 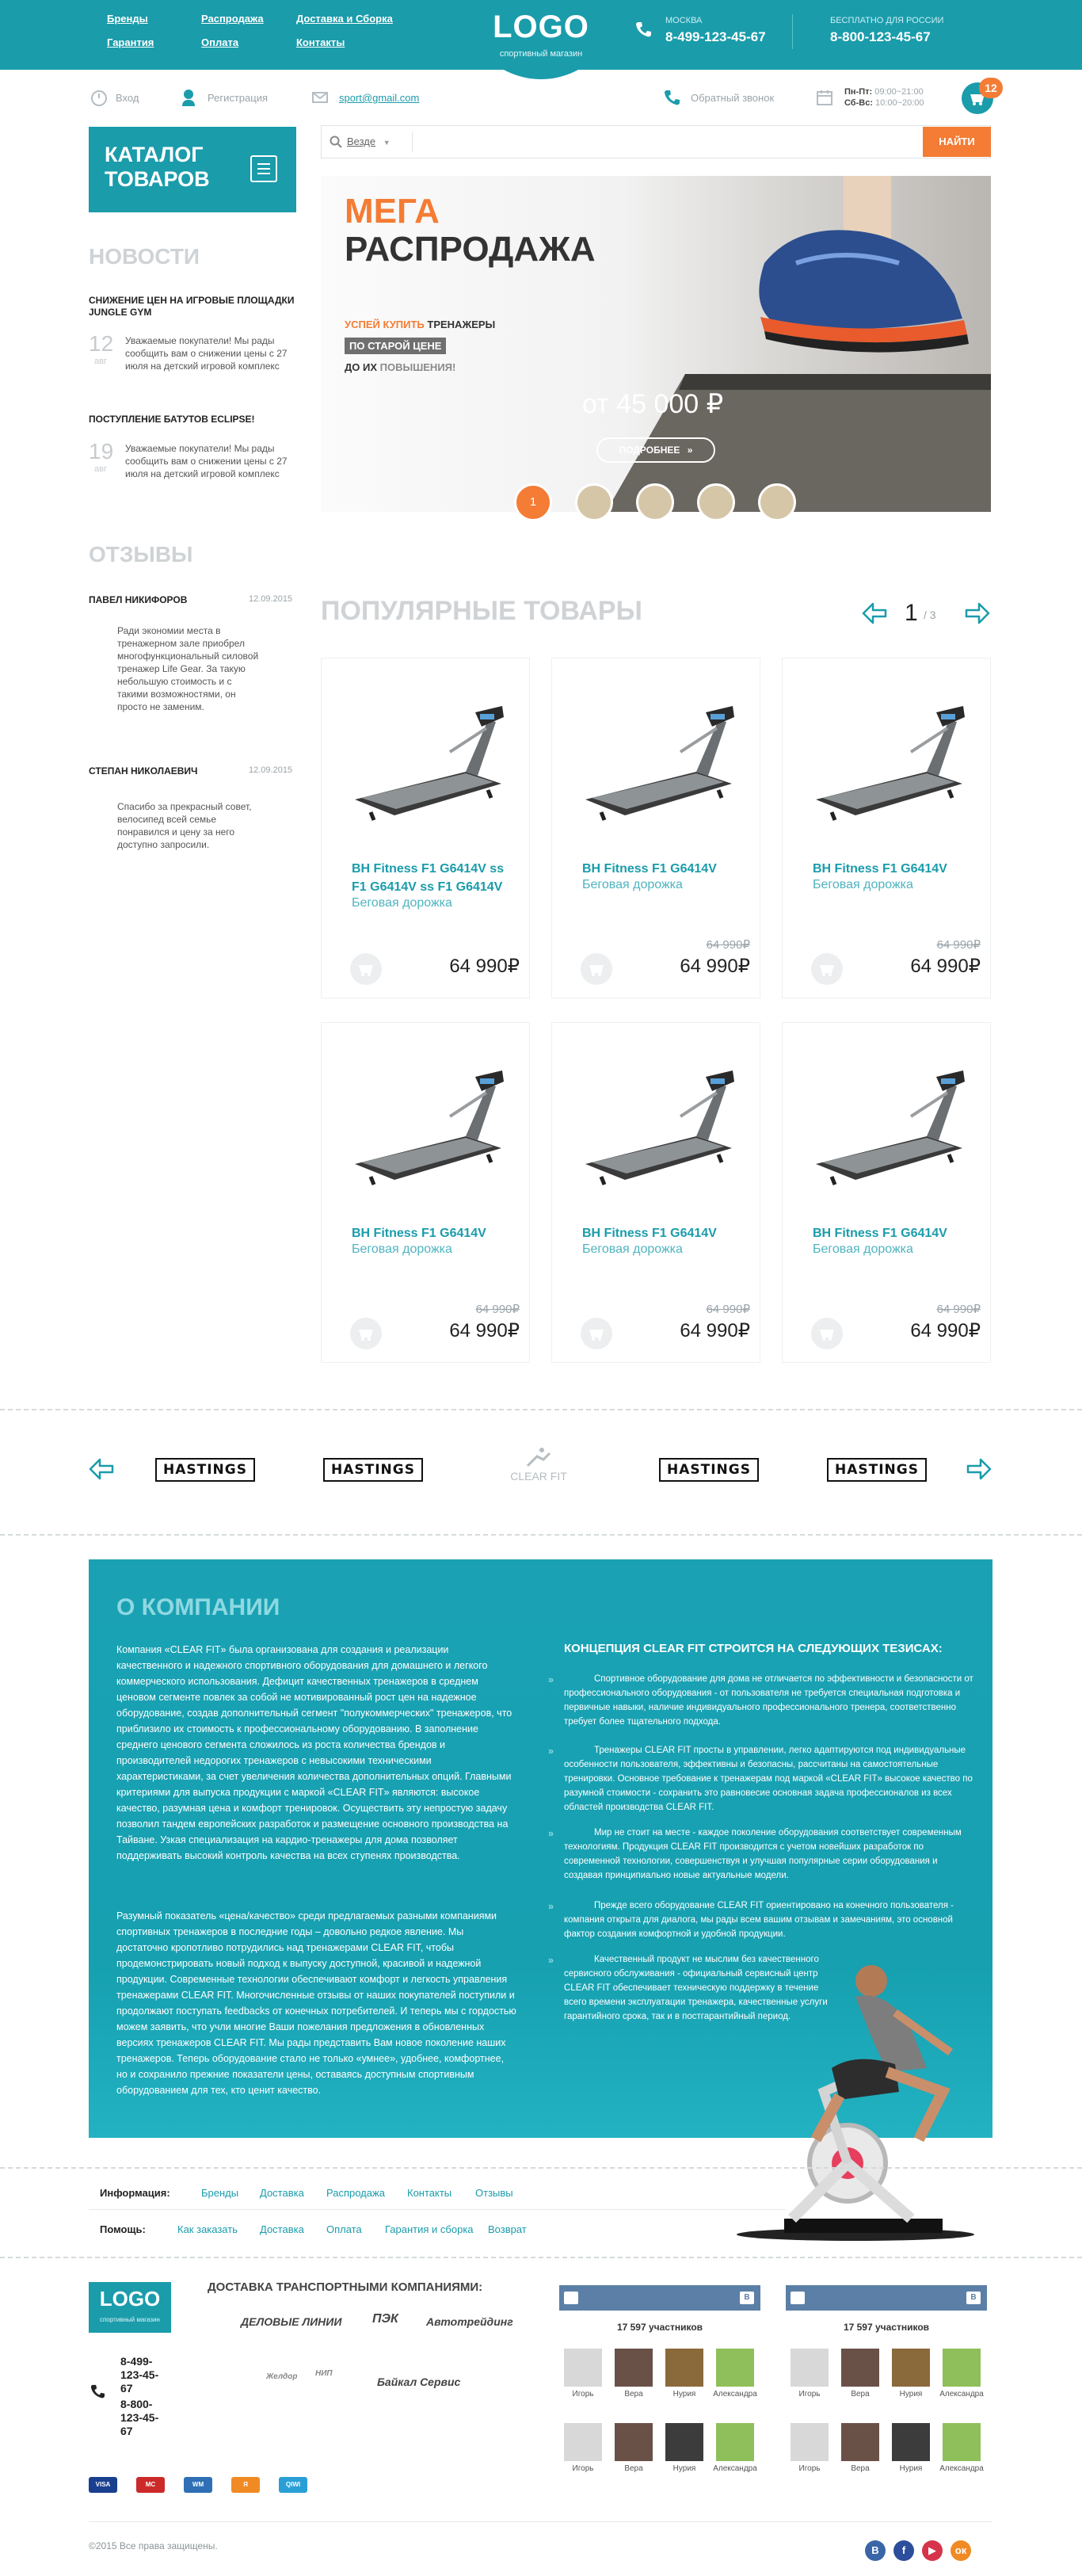 What do you see at coordinates (541, 1409) in the screenshot?
I see `section-divider` at bounding box center [541, 1409].